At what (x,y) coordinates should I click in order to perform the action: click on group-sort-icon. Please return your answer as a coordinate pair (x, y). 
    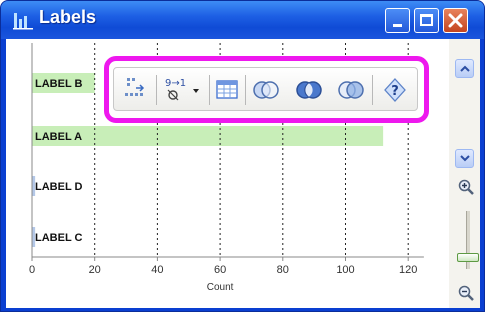
    Looking at the image, I should click on (135, 90).